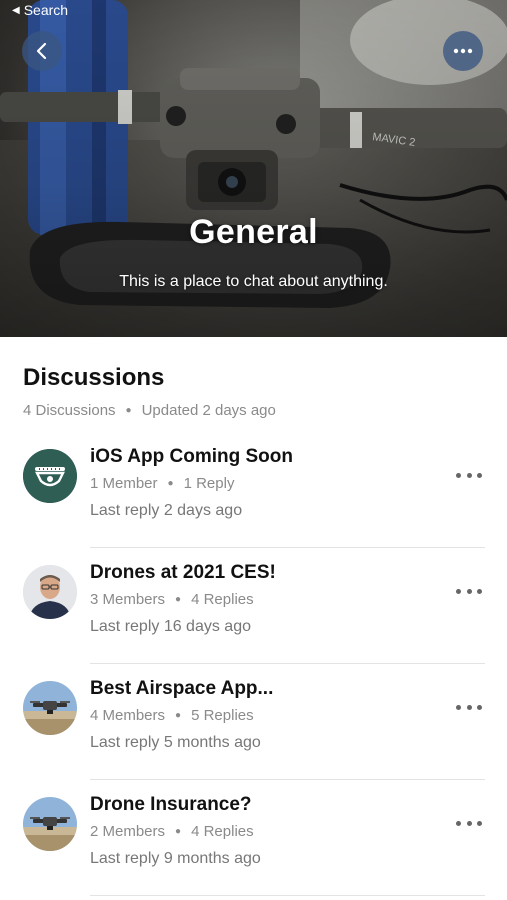  Describe the element at coordinates (166, 510) in the screenshot. I see `last-reply: Last reply 2 days ago` at that location.